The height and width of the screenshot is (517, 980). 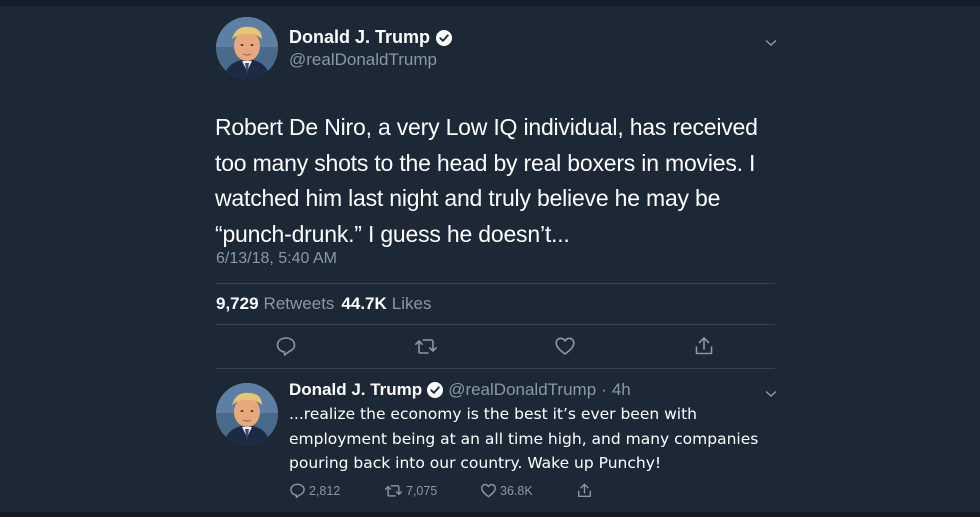 What do you see at coordinates (276, 259) in the screenshot?
I see `tweet-timestamp: 6/13/18, 5:40 AM` at bounding box center [276, 259].